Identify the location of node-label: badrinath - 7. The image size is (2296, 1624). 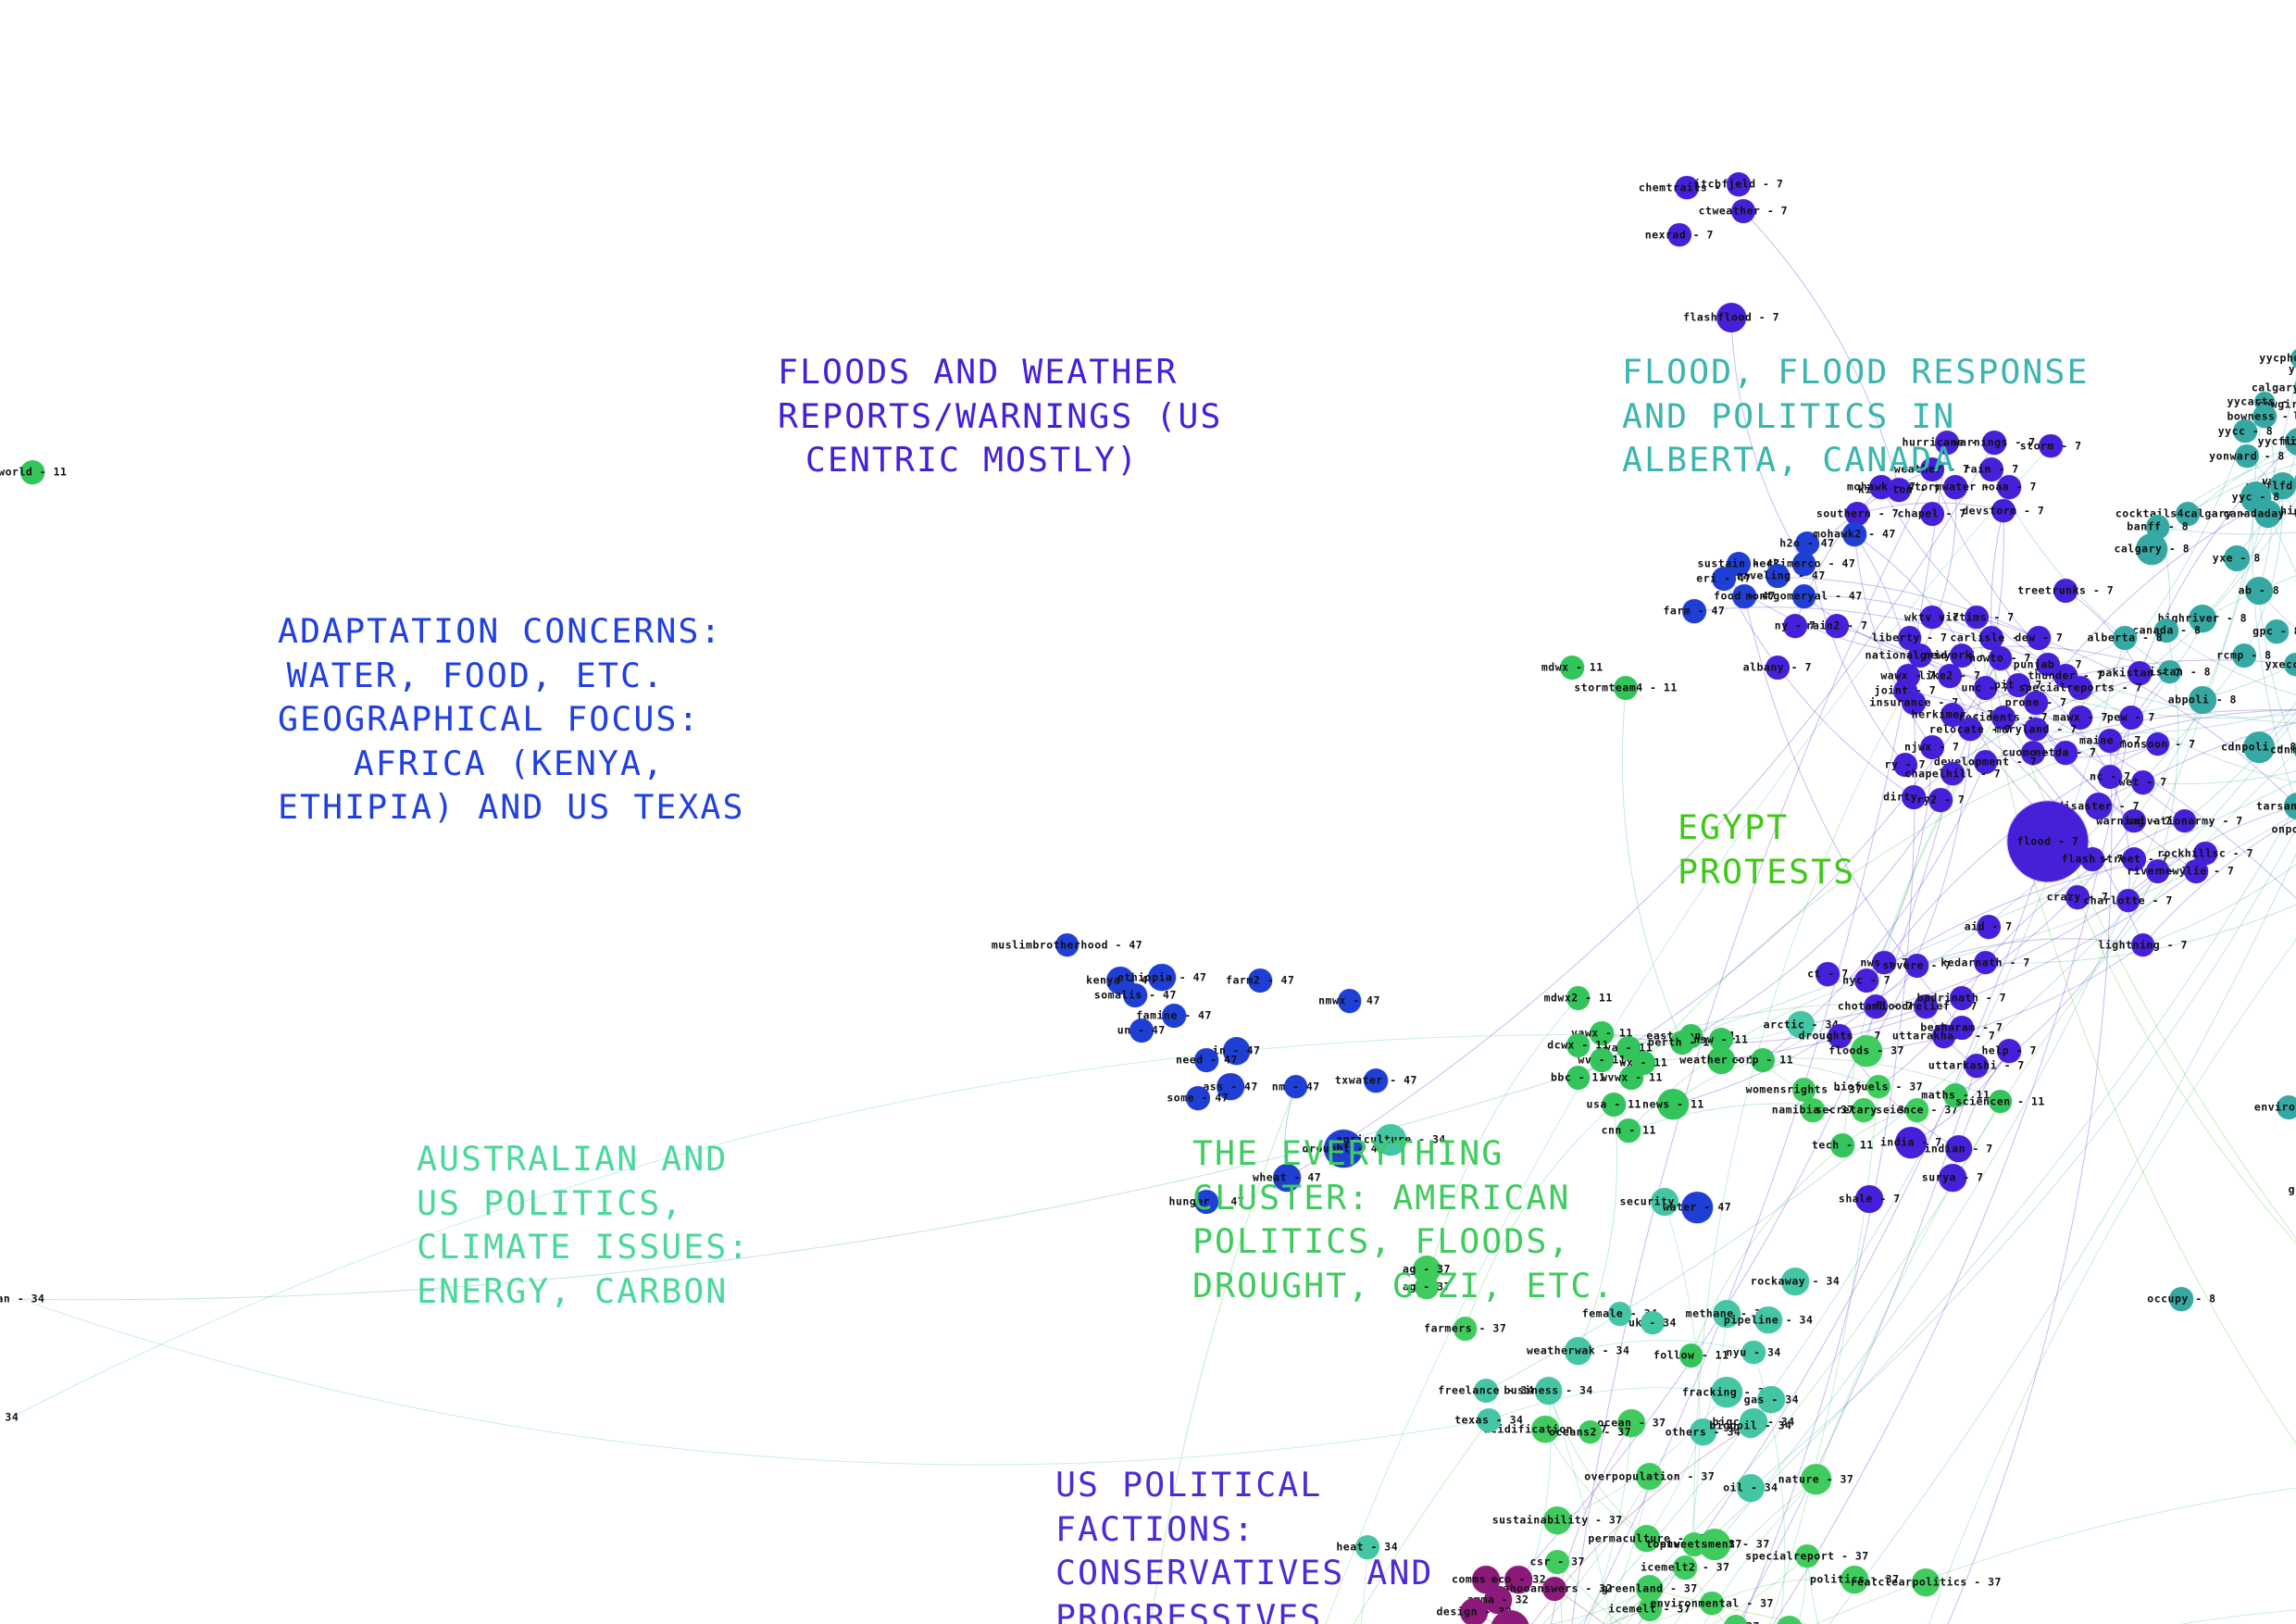
(1962, 998).